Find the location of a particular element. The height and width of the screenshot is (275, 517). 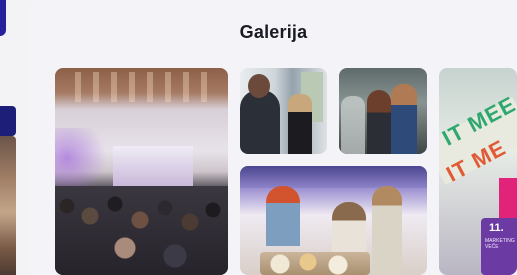

sidebar-accent is located at coordinates (3, 18).